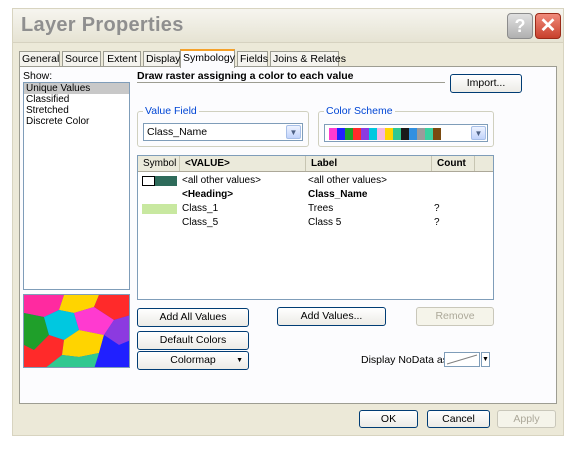  I want to click on table-row: <all other values> <all other values>, so click(315, 181).